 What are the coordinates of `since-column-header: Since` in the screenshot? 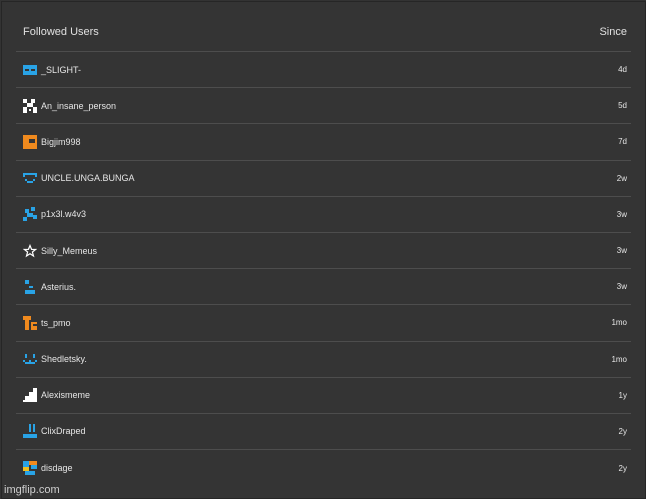 It's located at (613, 31).